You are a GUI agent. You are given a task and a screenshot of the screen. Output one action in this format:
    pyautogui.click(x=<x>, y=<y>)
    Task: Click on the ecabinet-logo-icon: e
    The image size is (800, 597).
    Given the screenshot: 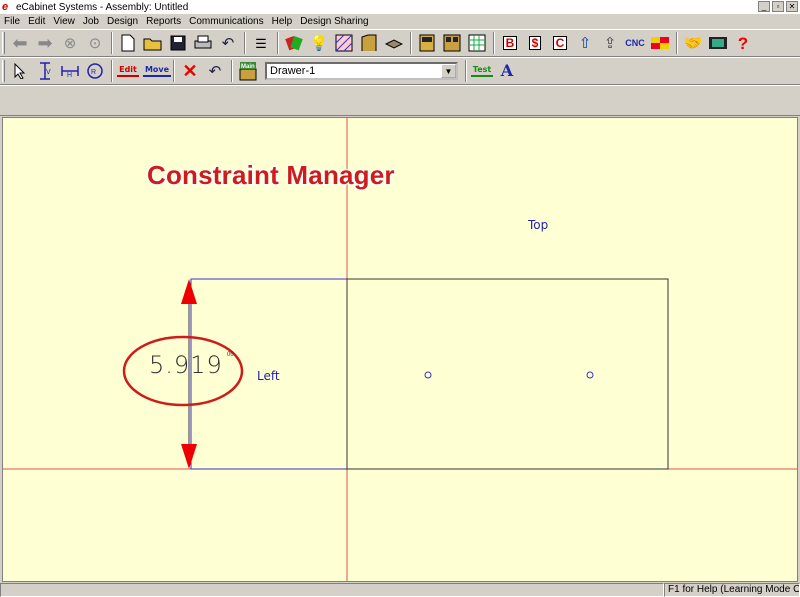 What is the action you would take?
    pyautogui.click(x=5, y=7)
    